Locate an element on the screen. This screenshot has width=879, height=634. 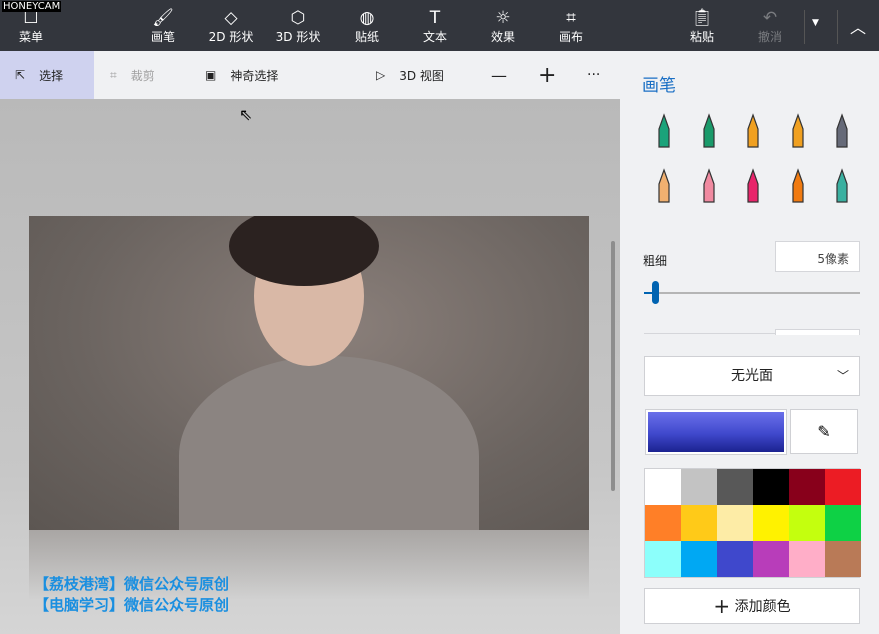
crop-label: 裁剪 is located at coordinates (142, 75).